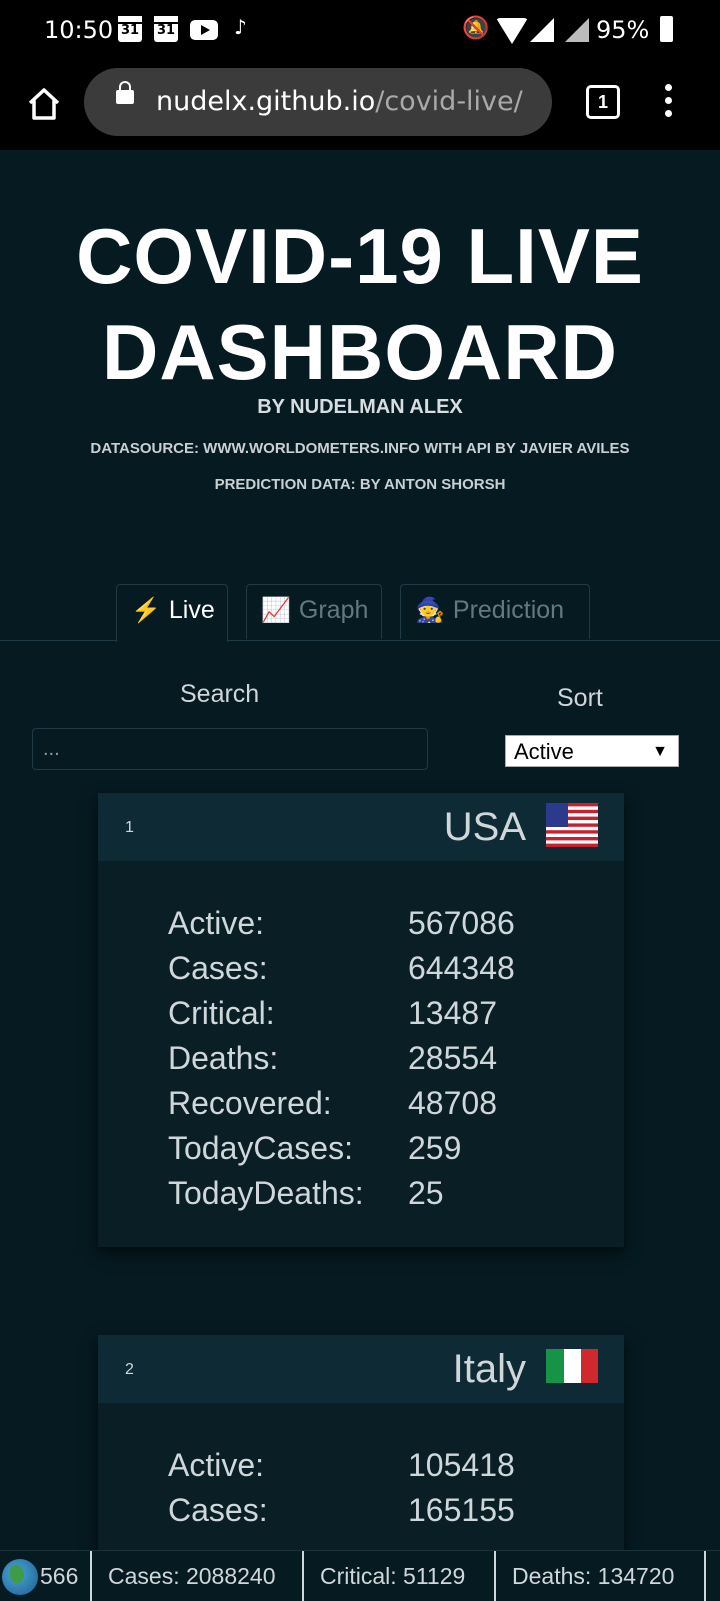 The width and height of the screenshot is (720, 1601). Describe the element at coordinates (452, 1103) in the screenshot. I see `stat-value: 48708` at that location.